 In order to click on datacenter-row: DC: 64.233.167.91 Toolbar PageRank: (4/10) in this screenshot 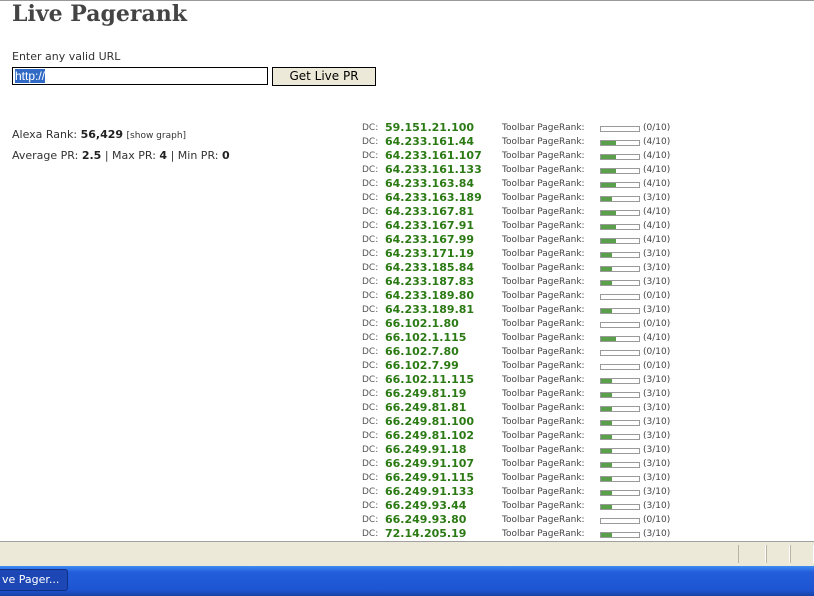, I will do `click(527, 226)`.